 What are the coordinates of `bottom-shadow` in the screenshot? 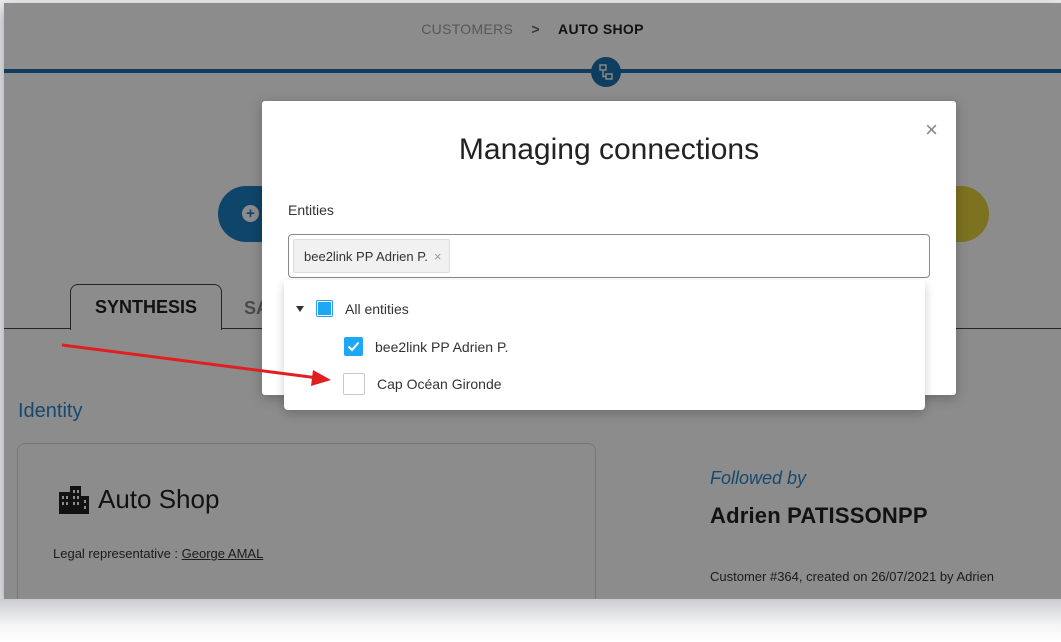 It's located at (530, 620).